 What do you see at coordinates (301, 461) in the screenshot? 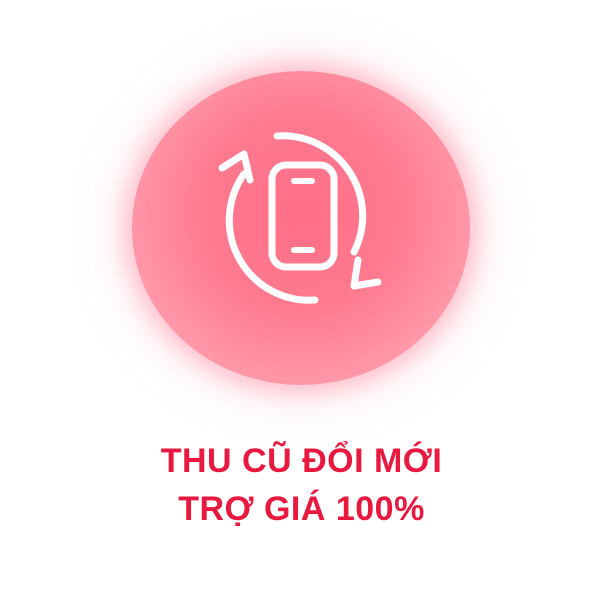
I see `promo-title-line-1: THU CŨ ĐỔI MỚI` at bounding box center [301, 461].